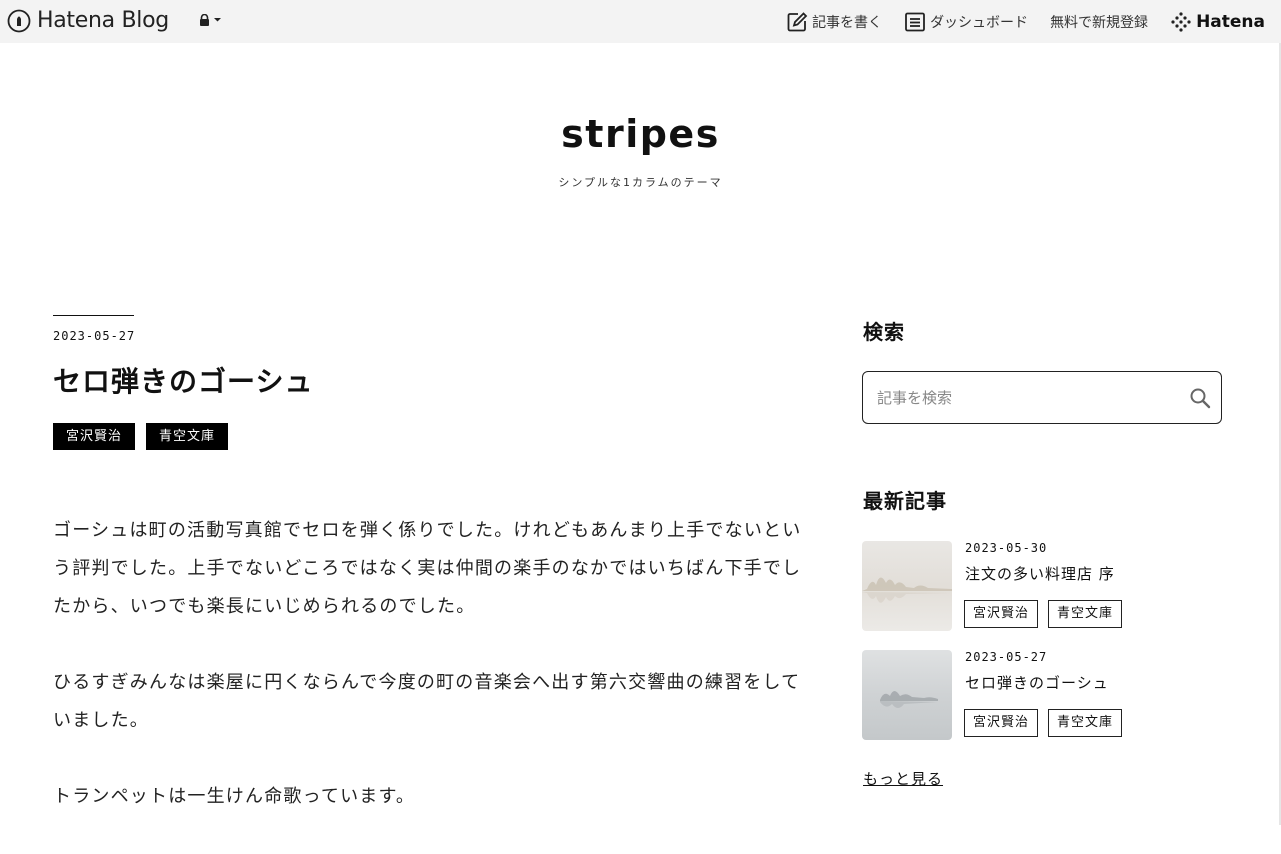  I want to click on entry-title: セロ弾きのゴーシュ, so click(183, 380).